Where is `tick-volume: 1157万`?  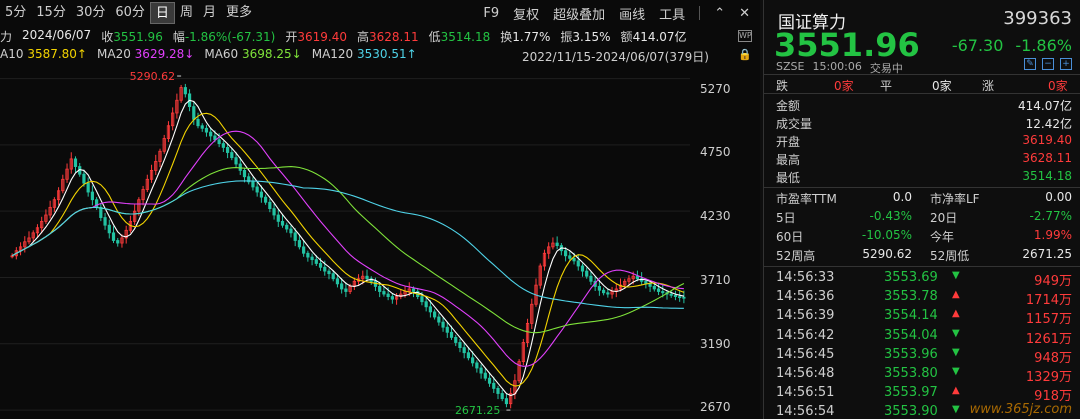
tick-volume: 1157万 is located at coordinates (1048, 320).